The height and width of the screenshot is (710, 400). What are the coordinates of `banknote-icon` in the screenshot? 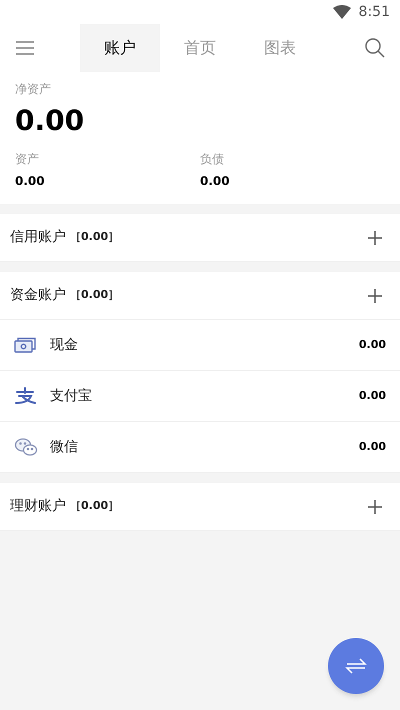 It's located at (25, 345).